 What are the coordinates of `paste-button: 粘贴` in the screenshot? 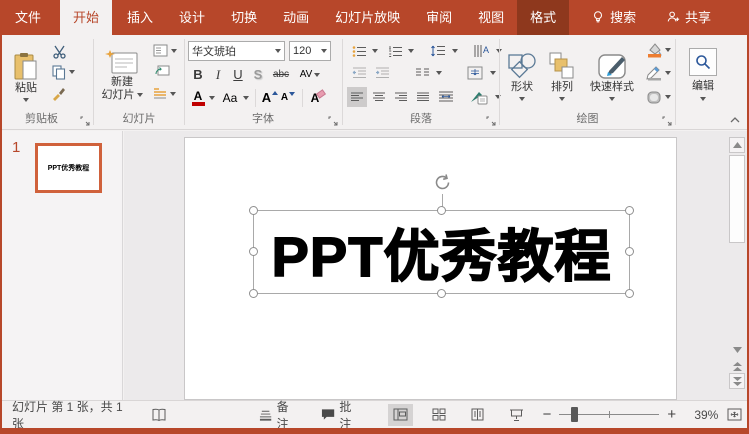 It's located at (26, 77).